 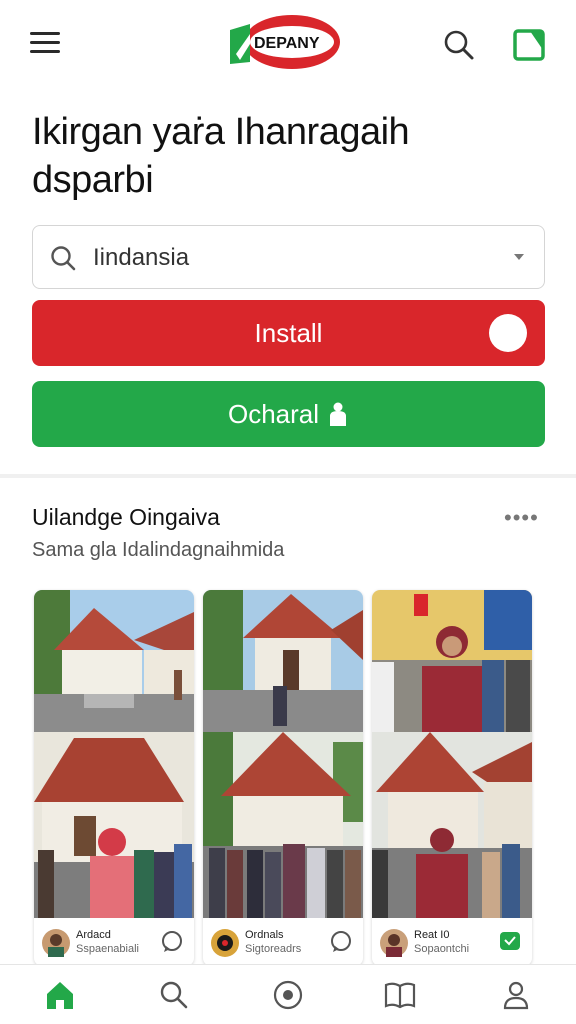 I want to click on logo-text: DEPANY, so click(x=287, y=43).